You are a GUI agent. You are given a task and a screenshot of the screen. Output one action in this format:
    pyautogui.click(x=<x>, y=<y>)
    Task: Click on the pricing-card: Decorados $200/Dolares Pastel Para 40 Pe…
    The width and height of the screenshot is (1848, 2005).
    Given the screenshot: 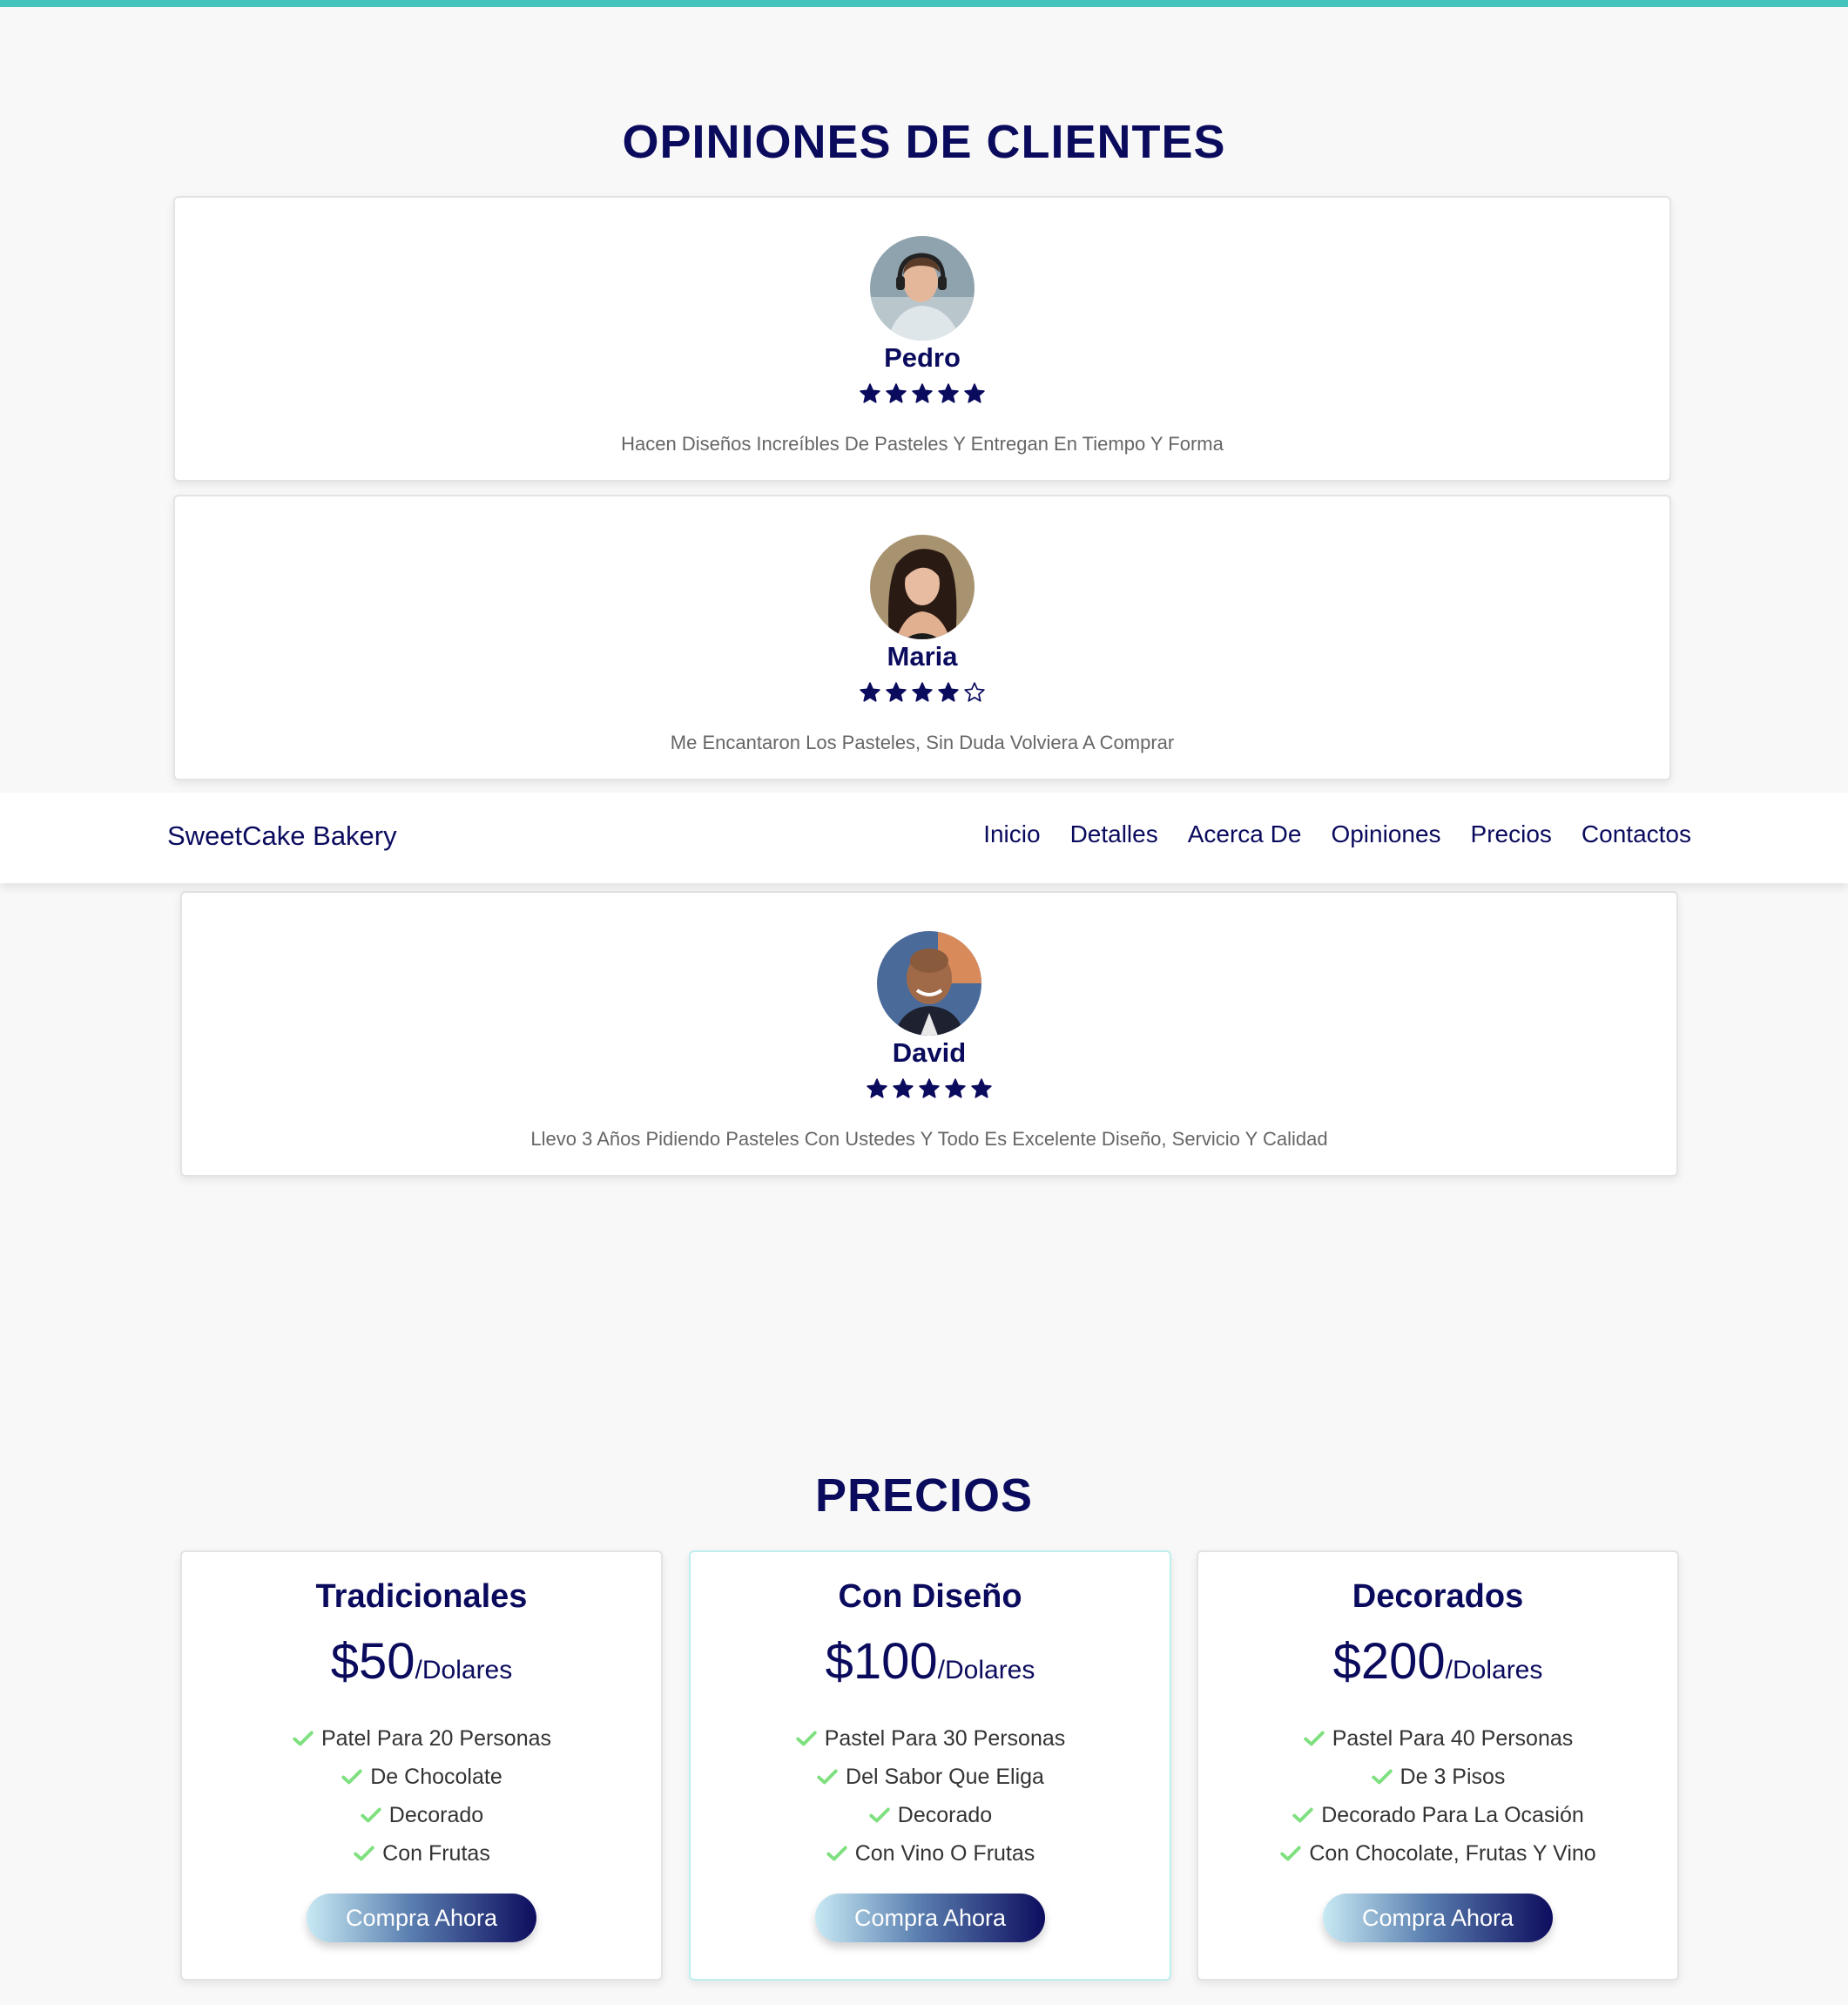 What is the action you would take?
    pyautogui.click(x=1438, y=1765)
    